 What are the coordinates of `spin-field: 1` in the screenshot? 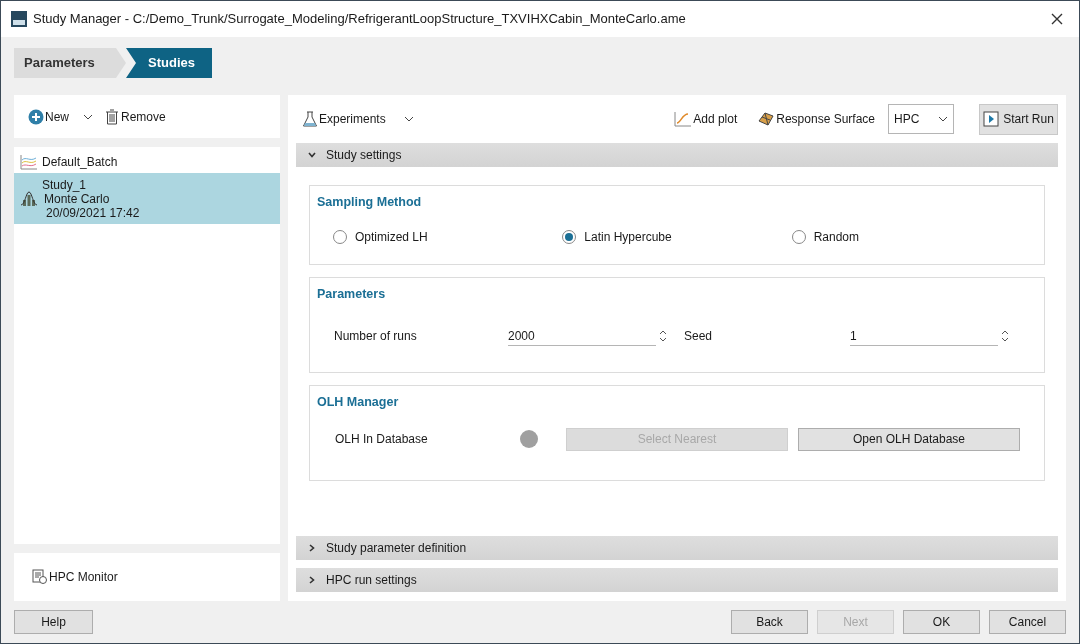 It's located at (930, 335).